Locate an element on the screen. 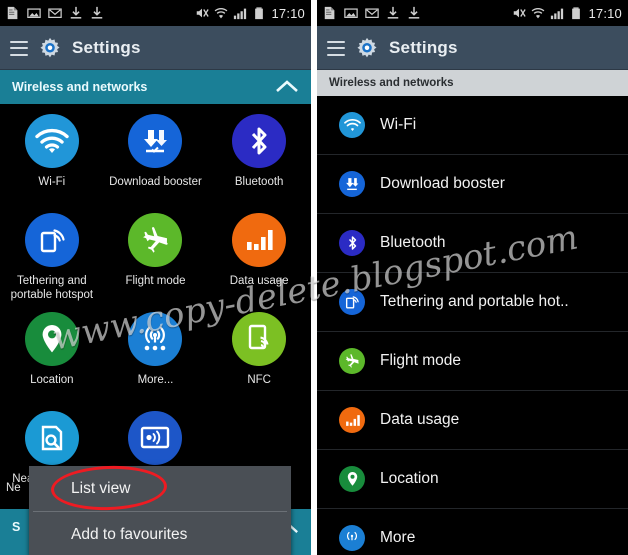  nfc-icon is located at coordinates (259, 339).